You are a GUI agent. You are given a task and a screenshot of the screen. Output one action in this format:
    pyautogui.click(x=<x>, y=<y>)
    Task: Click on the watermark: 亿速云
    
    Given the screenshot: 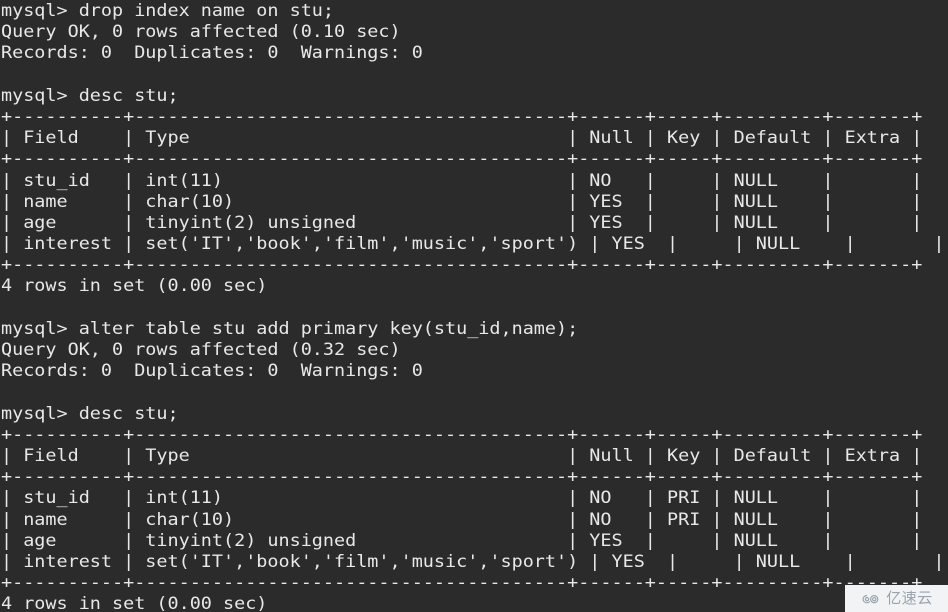 What is the action you would take?
    pyautogui.click(x=896, y=598)
    